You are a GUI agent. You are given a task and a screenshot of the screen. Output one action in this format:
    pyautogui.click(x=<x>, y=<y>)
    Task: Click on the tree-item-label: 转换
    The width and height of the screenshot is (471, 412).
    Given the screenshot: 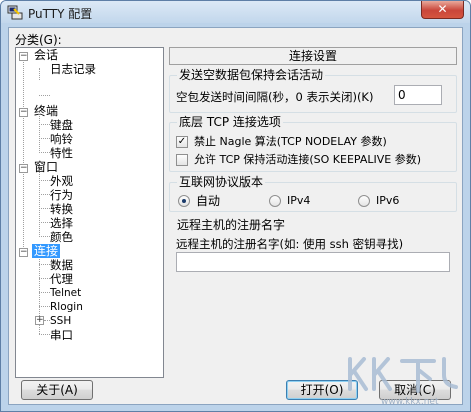 What is the action you would take?
    pyautogui.click(x=61, y=209)
    